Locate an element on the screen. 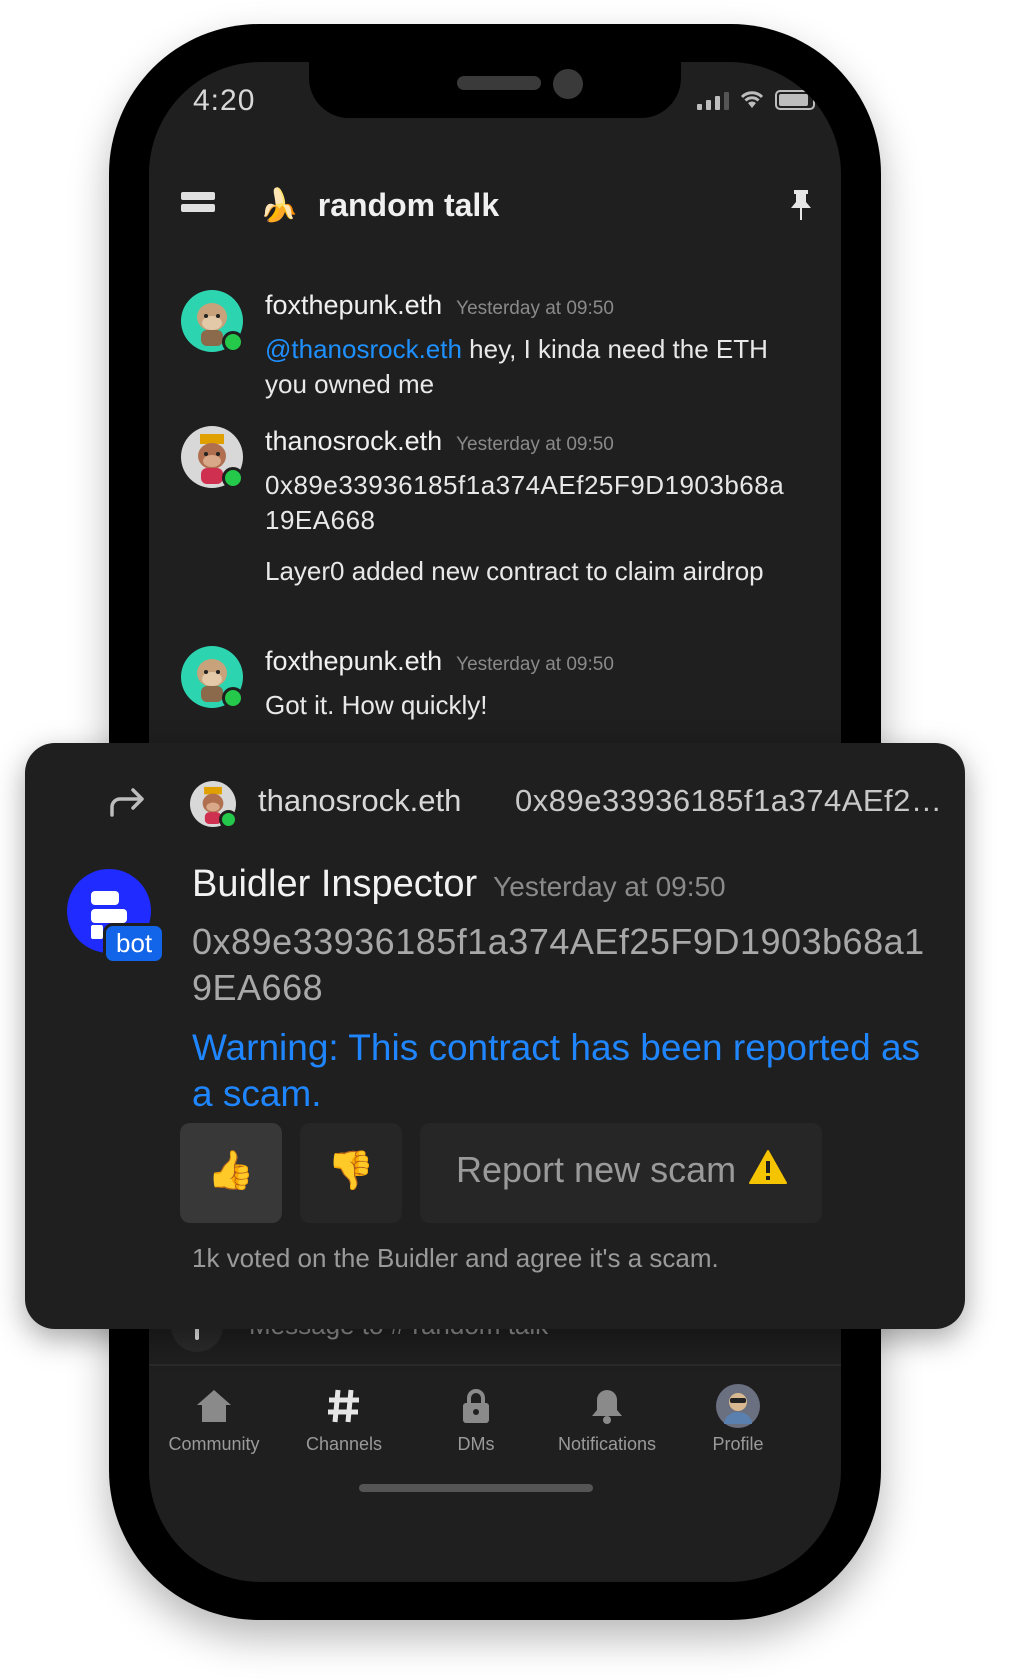 The height and width of the screenshot is (1680, 1021). channel-header: 🍌 random talk is located at coordinates (495, 204).